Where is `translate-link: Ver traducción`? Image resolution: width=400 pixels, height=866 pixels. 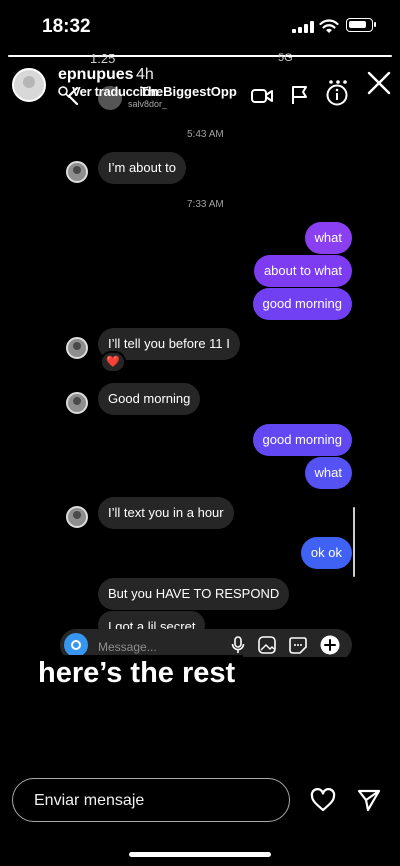 translate-link: Ver traducción is located at coordinates (115, 91).